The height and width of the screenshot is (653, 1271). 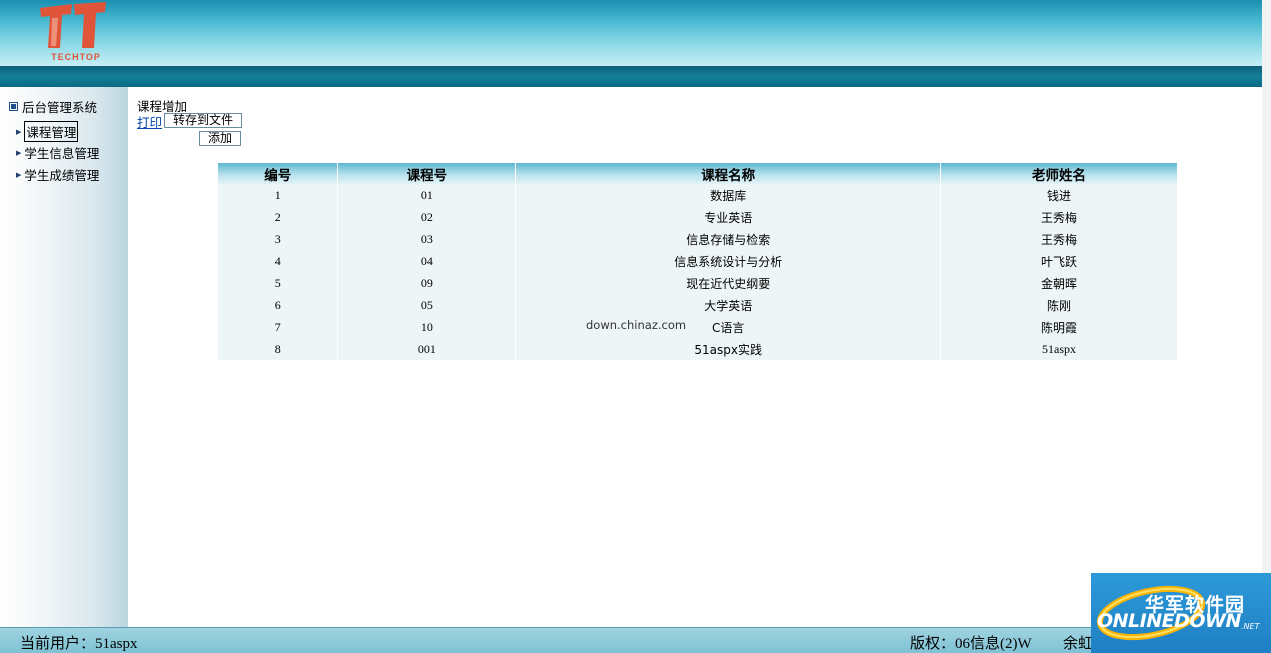 I want to click on tree-node-icon, so click(x=13, y=106).